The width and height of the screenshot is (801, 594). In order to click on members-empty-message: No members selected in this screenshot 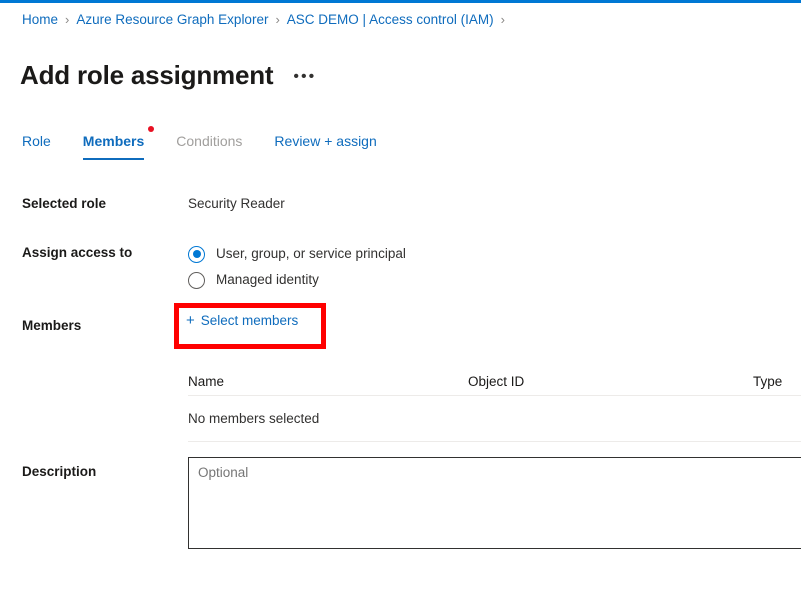, I will do `click(254, 418)`.